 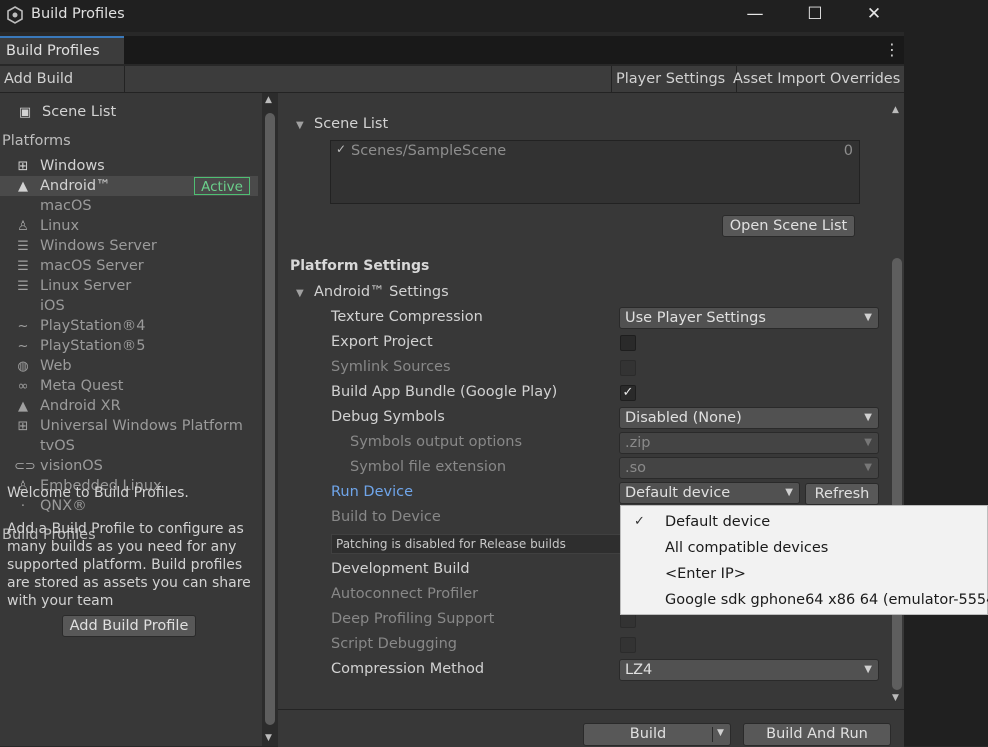 What do you see at coordinates (98, 246) in the screenshot?
I see `platform-label: Windows Server` at bounding box center [98, 246].